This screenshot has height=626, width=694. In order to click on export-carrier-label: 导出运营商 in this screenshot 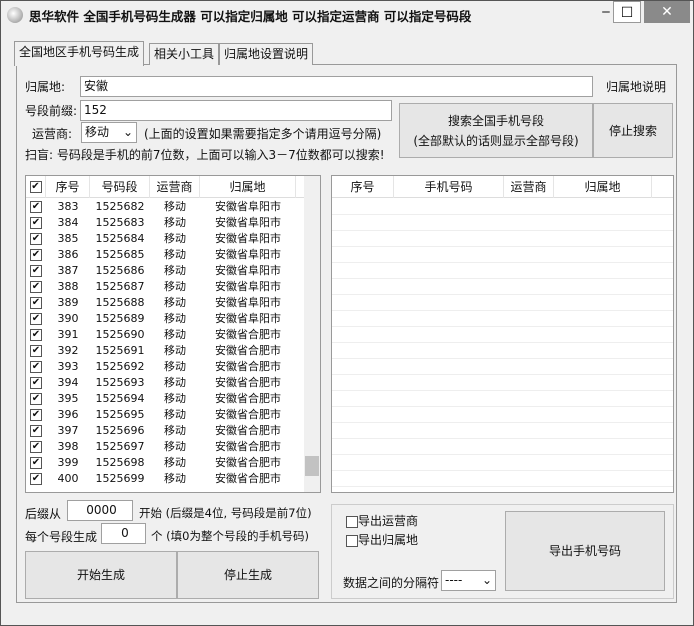, I will do `click(388, 521)`.